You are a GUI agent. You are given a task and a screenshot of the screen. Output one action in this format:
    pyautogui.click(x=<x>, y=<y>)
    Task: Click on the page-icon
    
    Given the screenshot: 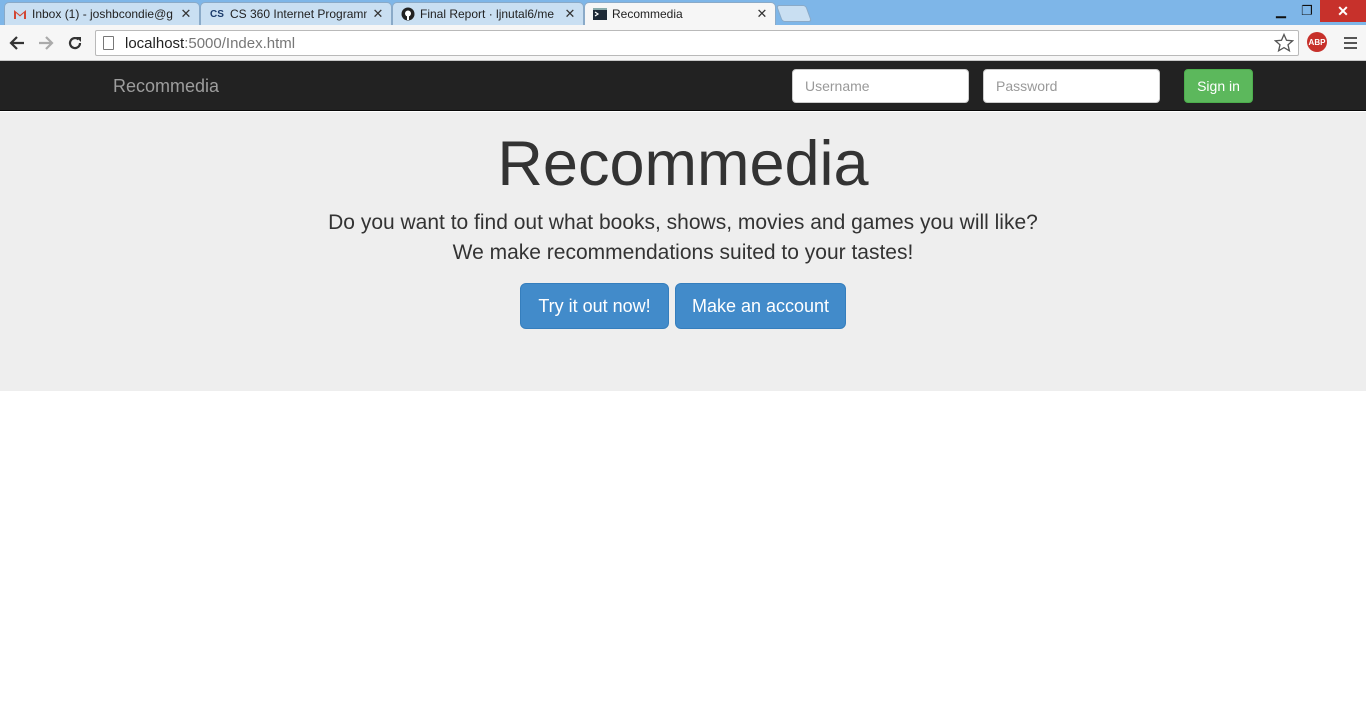 What is the action you would take?
    pyautogui.click(x=108, y=43)
    